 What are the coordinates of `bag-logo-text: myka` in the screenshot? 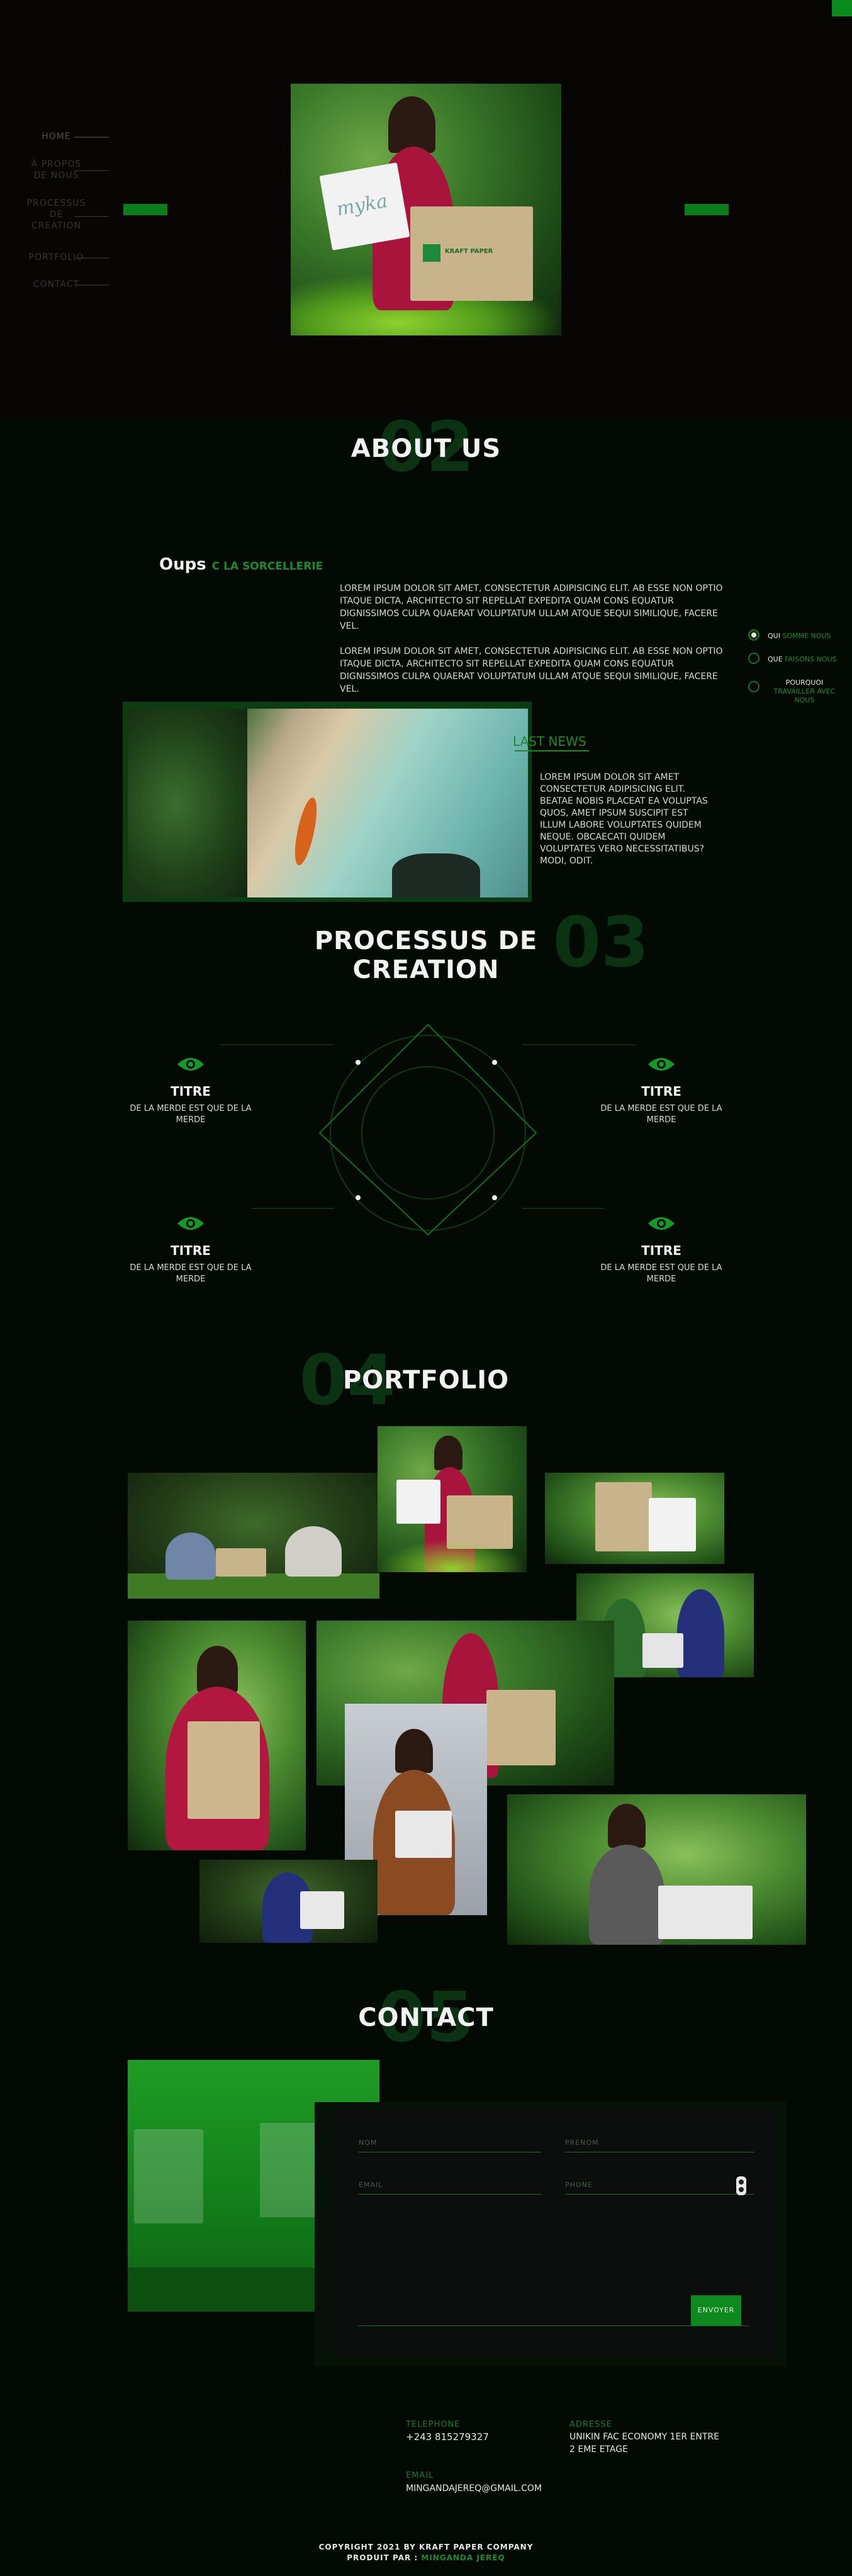 It's located at (362, 205).